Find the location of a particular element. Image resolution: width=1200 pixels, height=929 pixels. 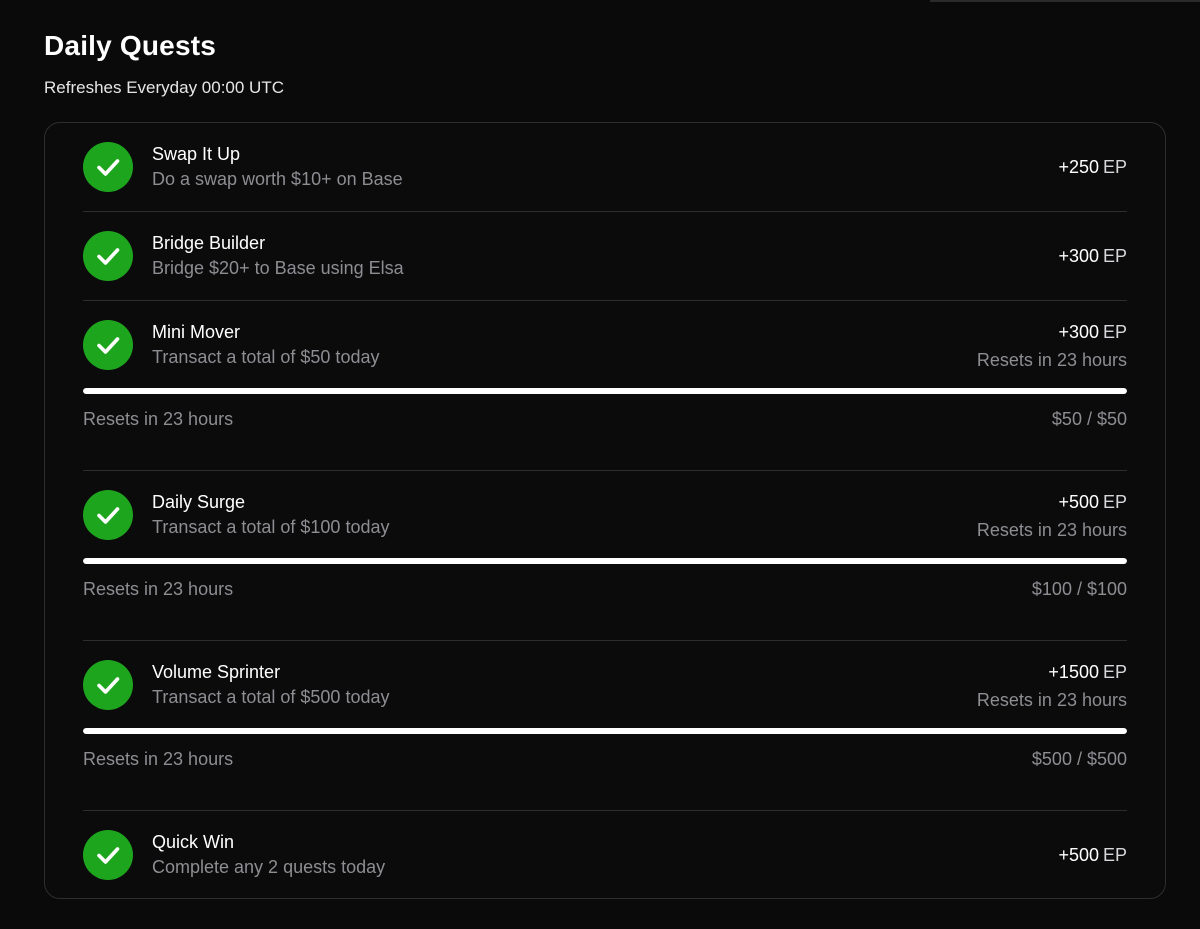

quest-name: Volume Sprinter is located at coordinates (216, 672).